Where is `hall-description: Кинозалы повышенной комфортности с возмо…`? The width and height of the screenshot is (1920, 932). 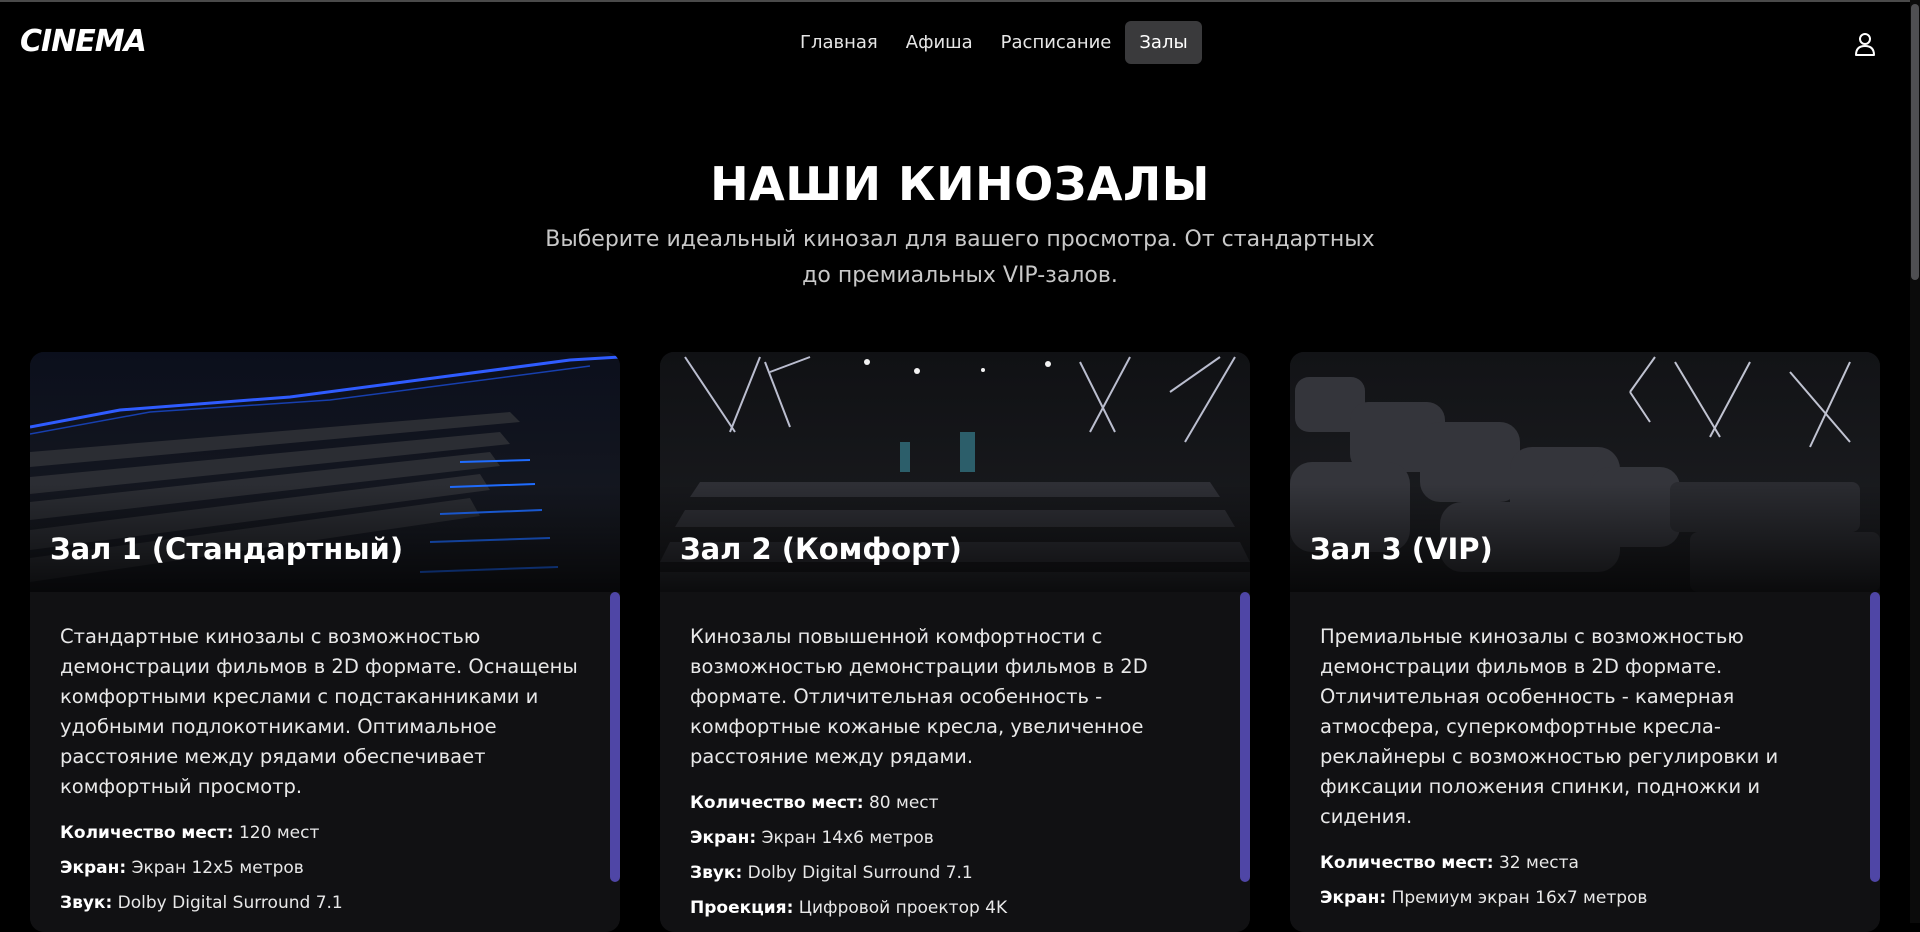 hall-description: Кинозалы повышенной комфортности с возмо… is located at coordinates (919, 696).